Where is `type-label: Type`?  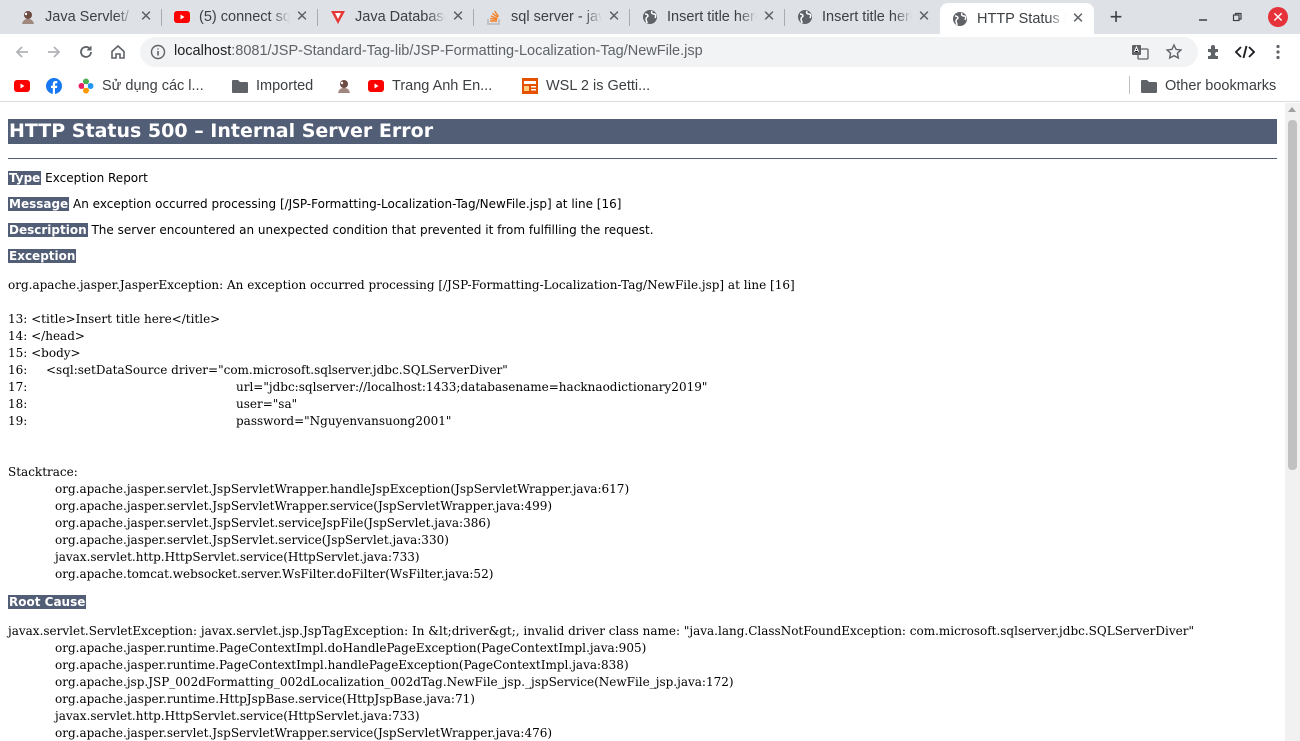 type-label: Type is located at coordinates (25, 178).